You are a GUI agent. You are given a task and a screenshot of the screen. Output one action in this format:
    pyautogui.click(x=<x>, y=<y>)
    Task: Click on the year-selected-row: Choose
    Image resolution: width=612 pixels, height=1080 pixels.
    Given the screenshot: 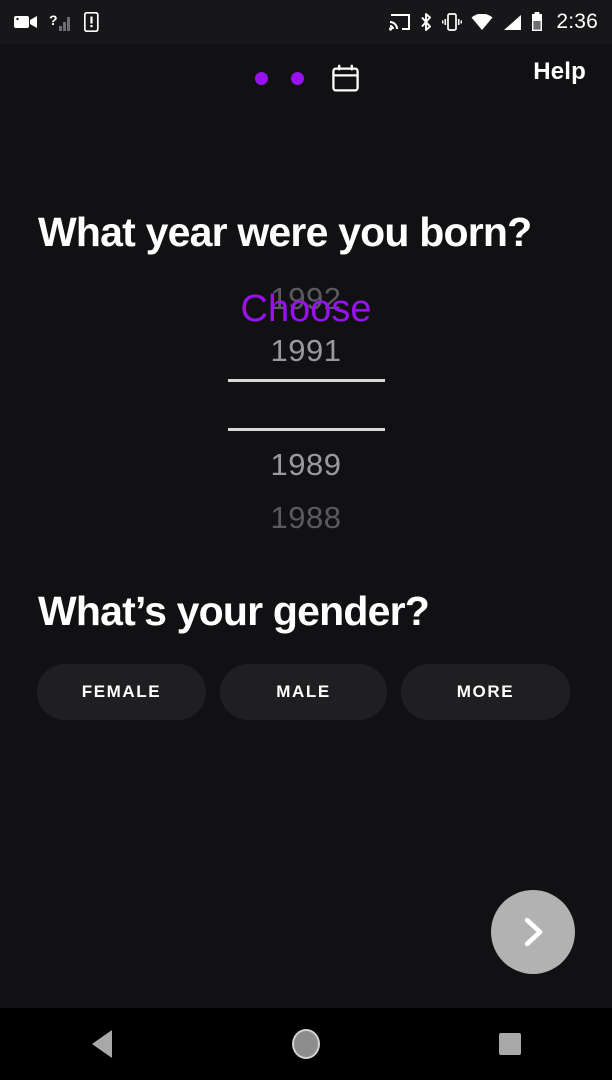 What is the action you would take?
    pyautogui.click(x=306, y=313)
    